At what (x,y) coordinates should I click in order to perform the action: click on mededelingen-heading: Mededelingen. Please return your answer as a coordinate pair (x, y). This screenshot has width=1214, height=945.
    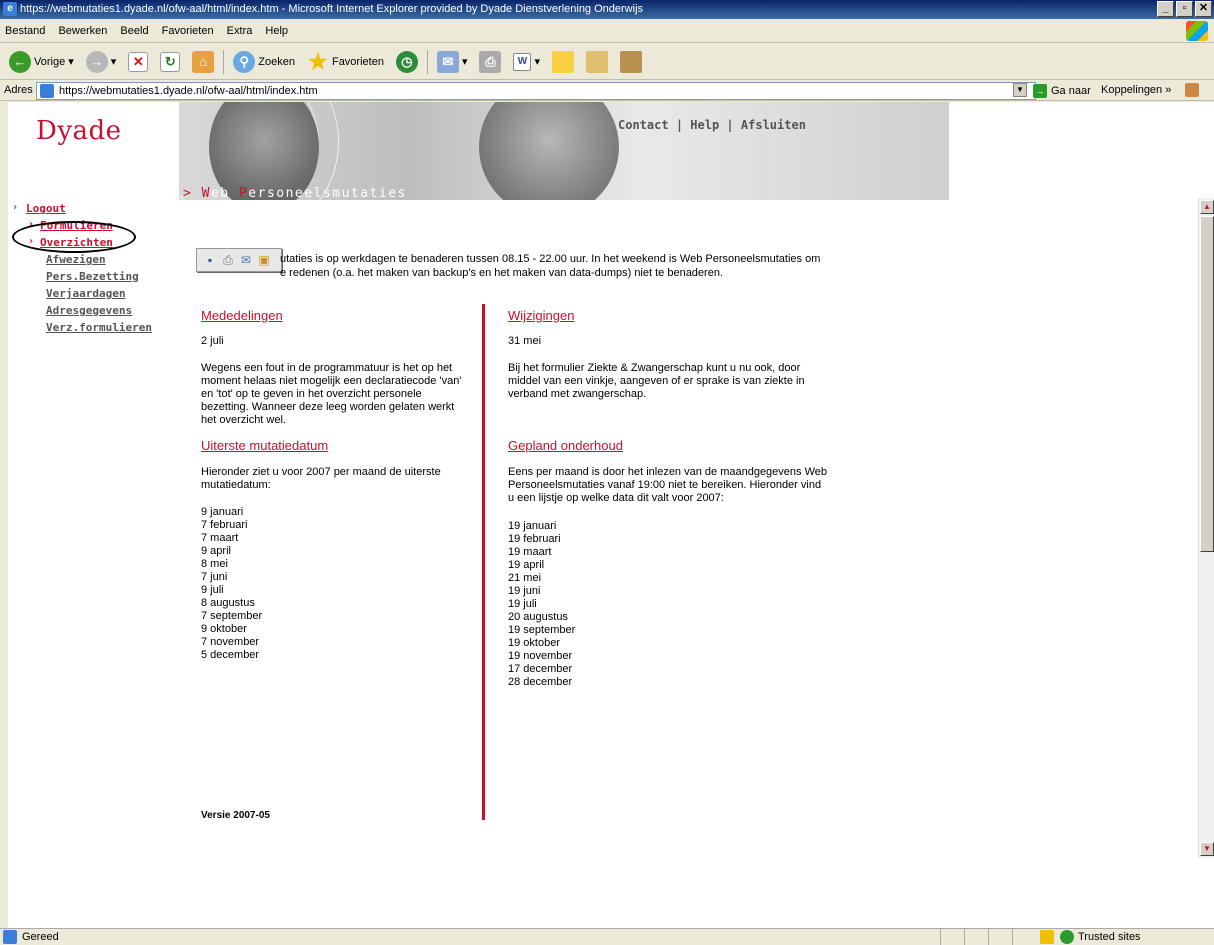
    Looking at the image, I should click on (242, 315).